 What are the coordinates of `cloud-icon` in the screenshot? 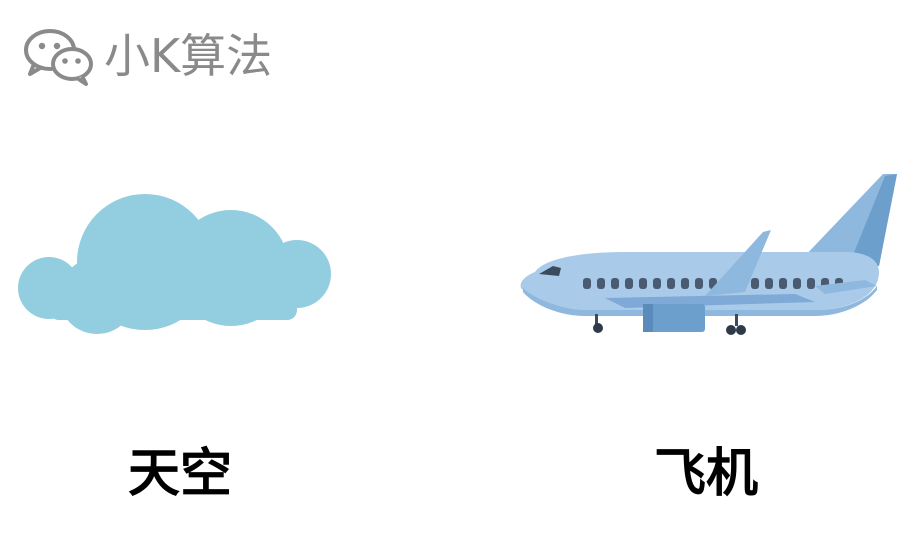 It's located at (174, 264).